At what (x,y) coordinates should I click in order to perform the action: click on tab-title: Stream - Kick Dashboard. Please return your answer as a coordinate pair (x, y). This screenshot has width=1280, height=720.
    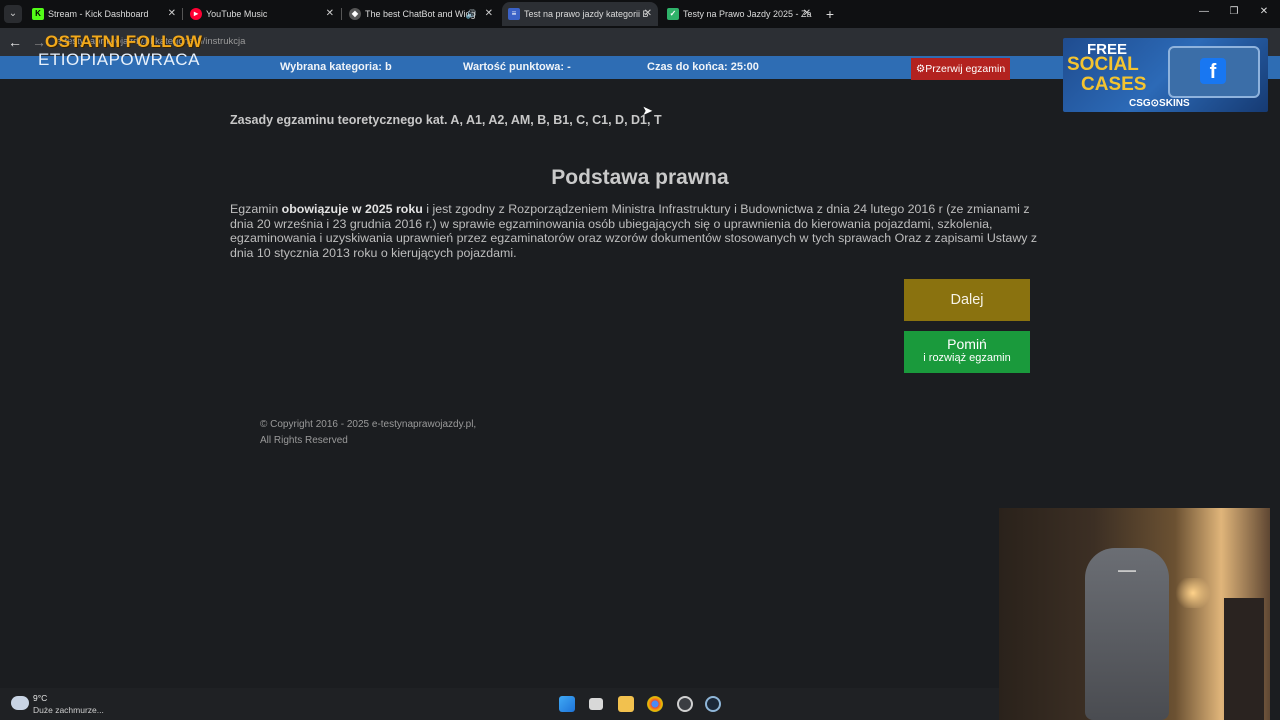
    Looking at the image, I should click on (98, 14).